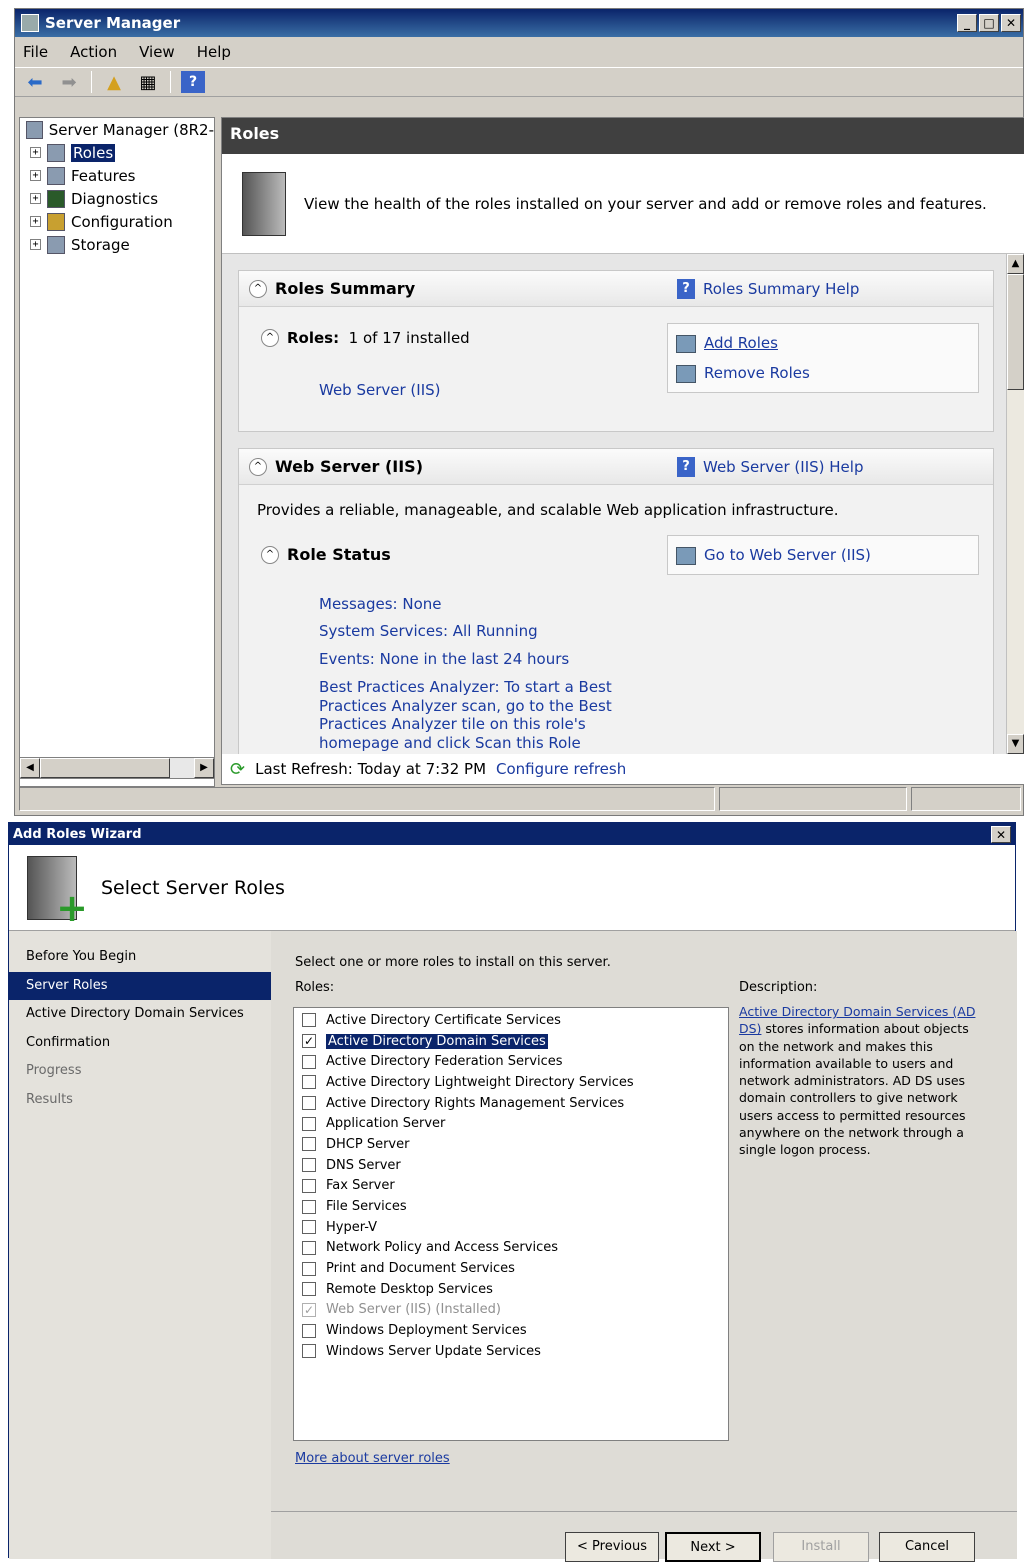 The width and height of the screenshot is (1024, 1562). What do you see at coordinates (372, 1458) in the screenshot?
I see `more-about-roles-link: More about server roles` at bounding box center [372, 1458].